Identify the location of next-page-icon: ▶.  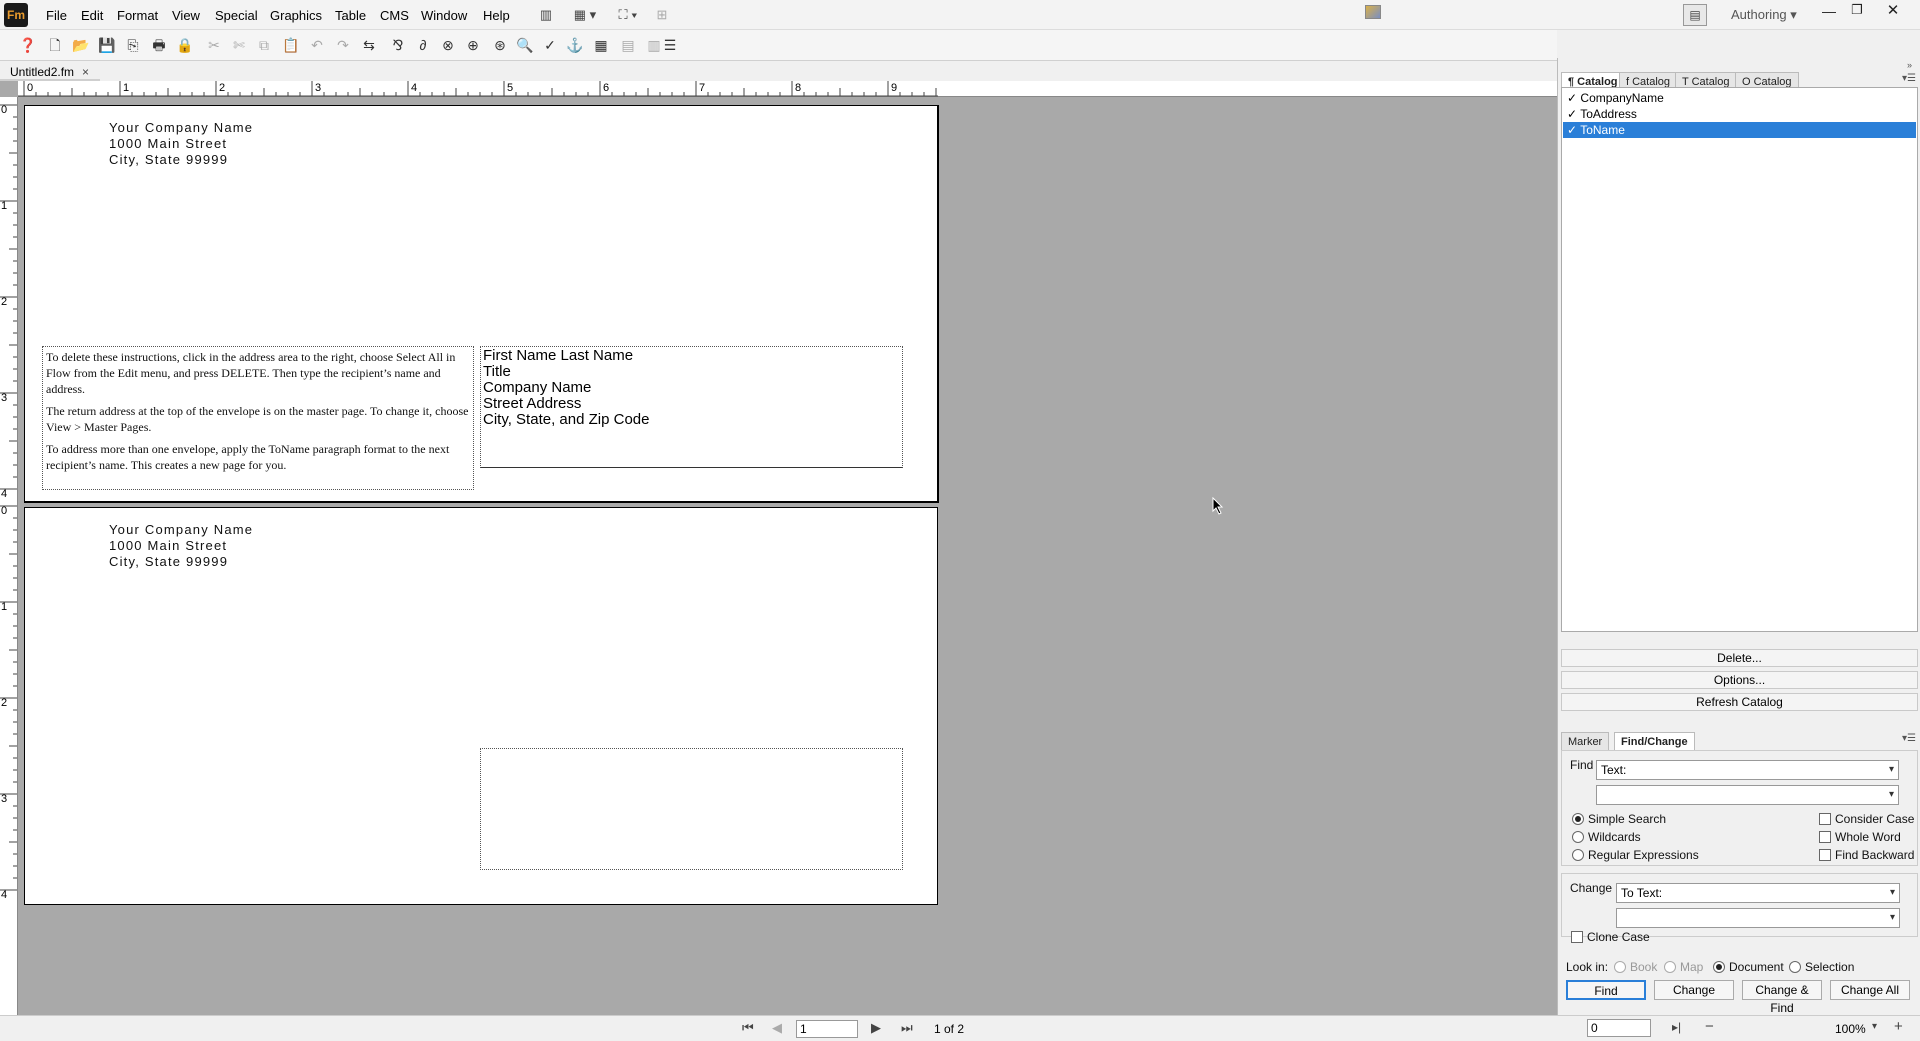
(876, 1028).